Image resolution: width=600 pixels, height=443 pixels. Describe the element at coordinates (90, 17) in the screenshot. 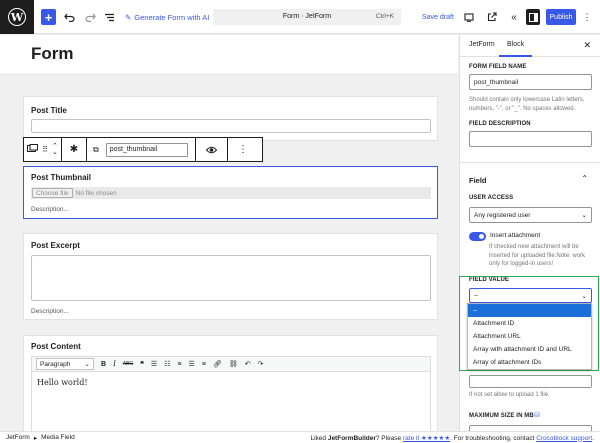

I see `redo-icon` at that location.